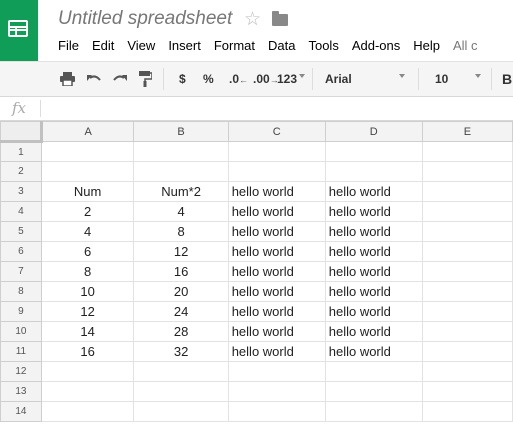  I want to click on cell-a: 16, so click(87, 351).